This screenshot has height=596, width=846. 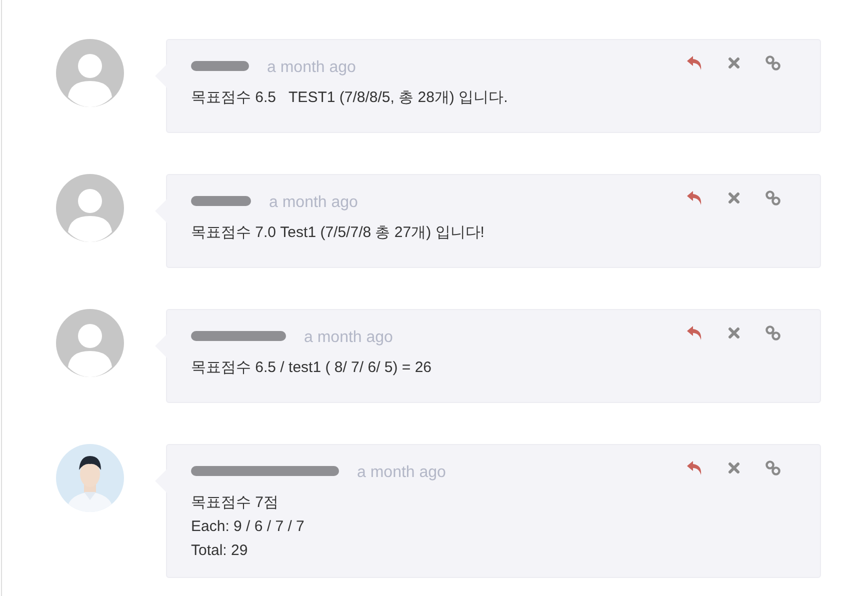 I want to click on comment-text: Each: 9 / 6 / 7 / 7, so click(x=248, y=527).